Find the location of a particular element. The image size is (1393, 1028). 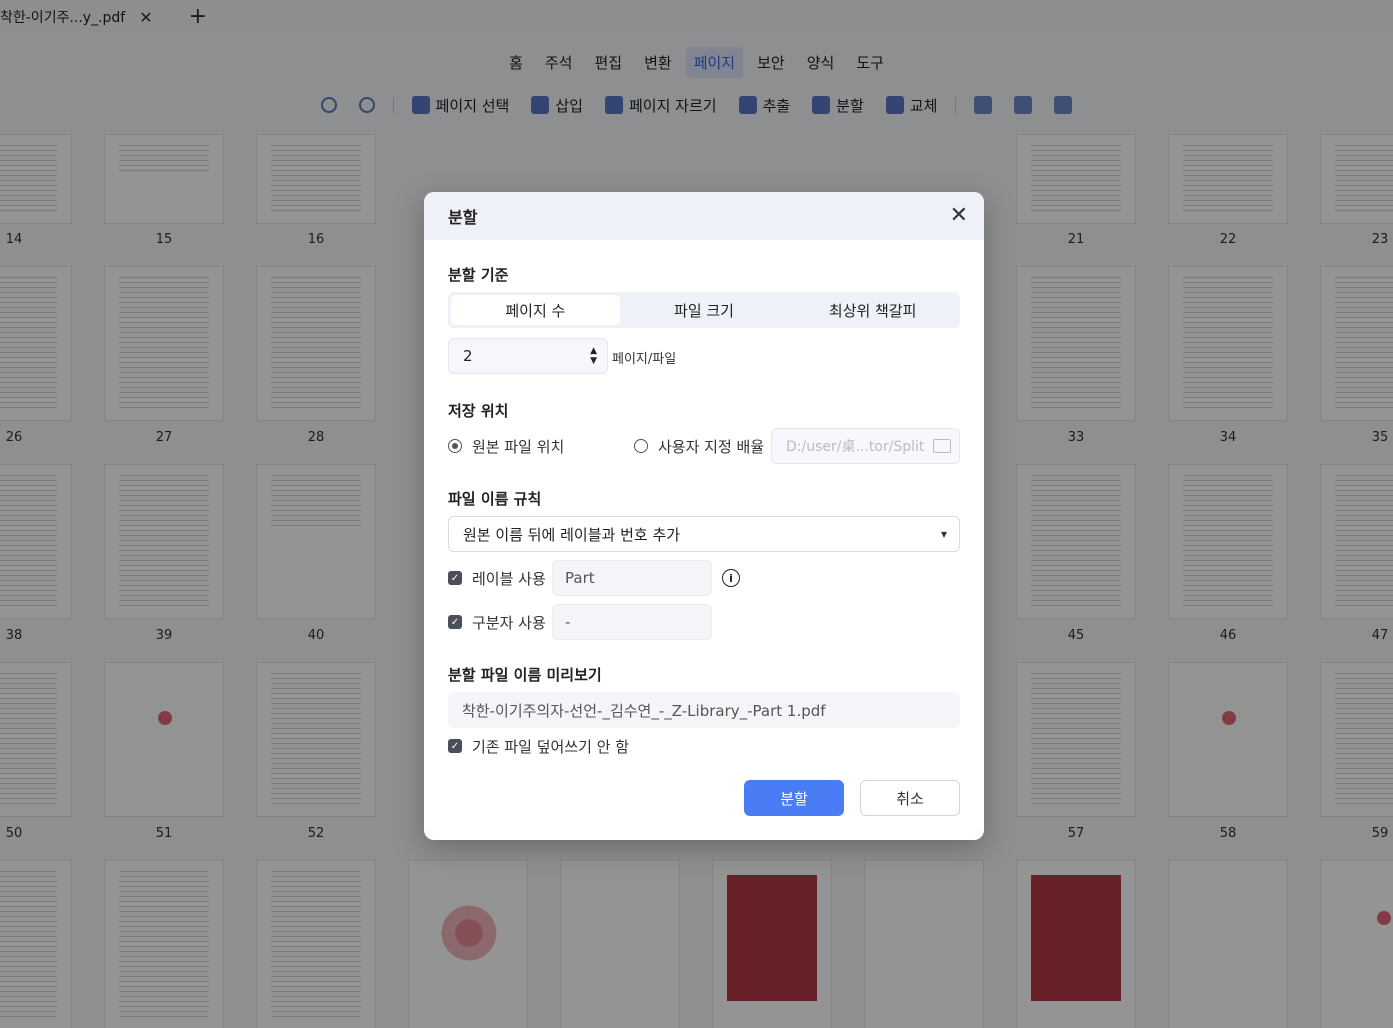

increment-icon: ▲ is located at coordinates (593, 351).